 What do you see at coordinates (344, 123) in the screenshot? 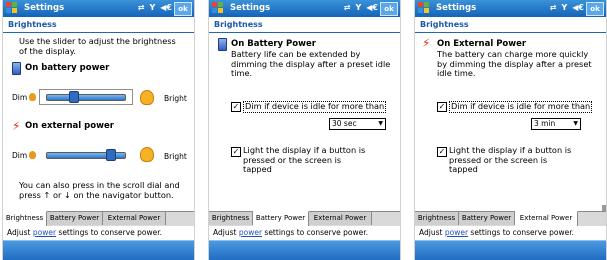
I see `timeout-value: 30 sec` at bounding box center [344, 123].